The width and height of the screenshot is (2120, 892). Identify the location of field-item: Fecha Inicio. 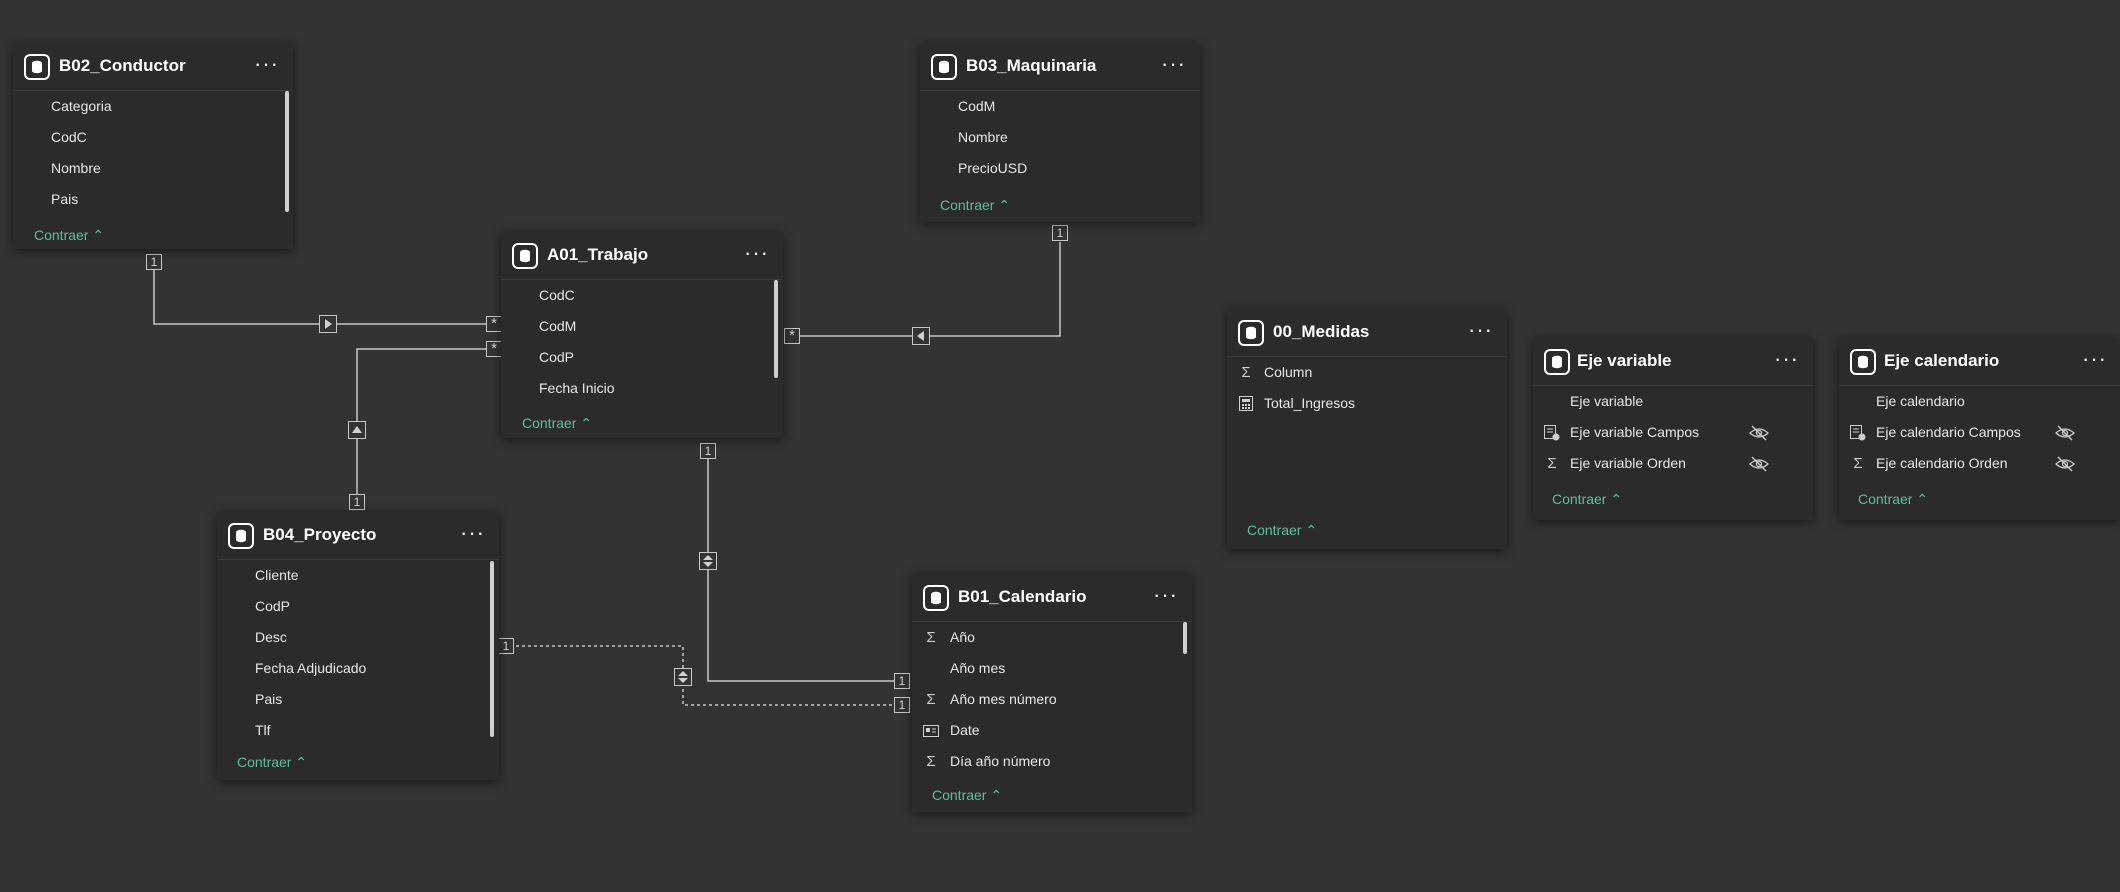
(642, 388).